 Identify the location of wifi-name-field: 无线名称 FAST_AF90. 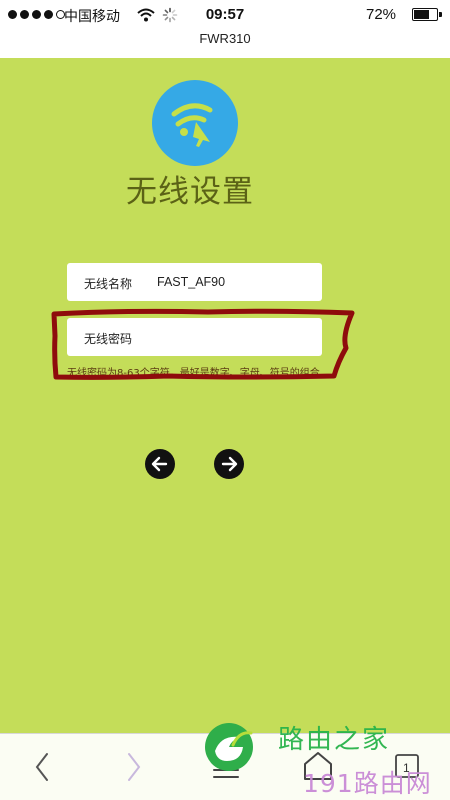
(194, 282).